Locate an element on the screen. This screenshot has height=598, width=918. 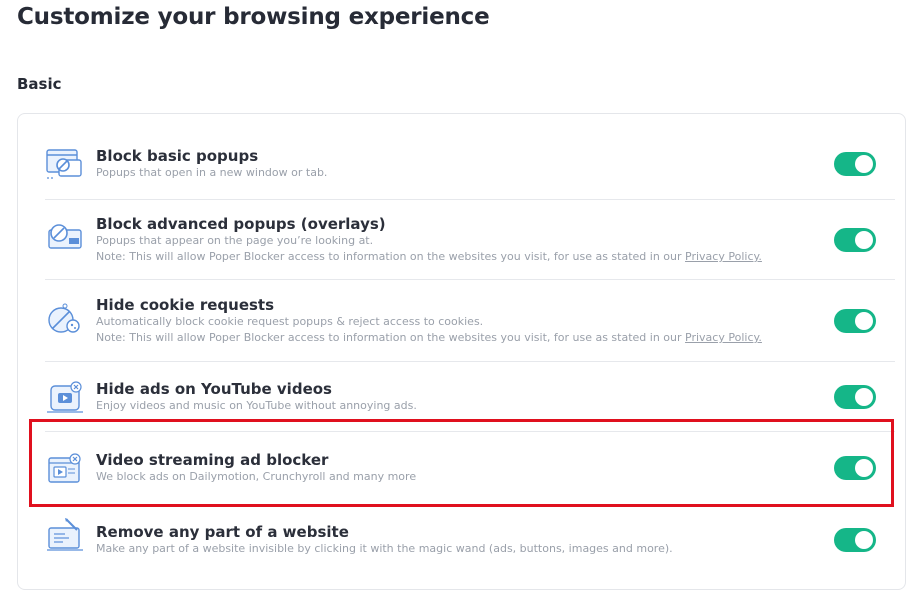
remove-website-part-toggle is located at coordinates (855, 540).